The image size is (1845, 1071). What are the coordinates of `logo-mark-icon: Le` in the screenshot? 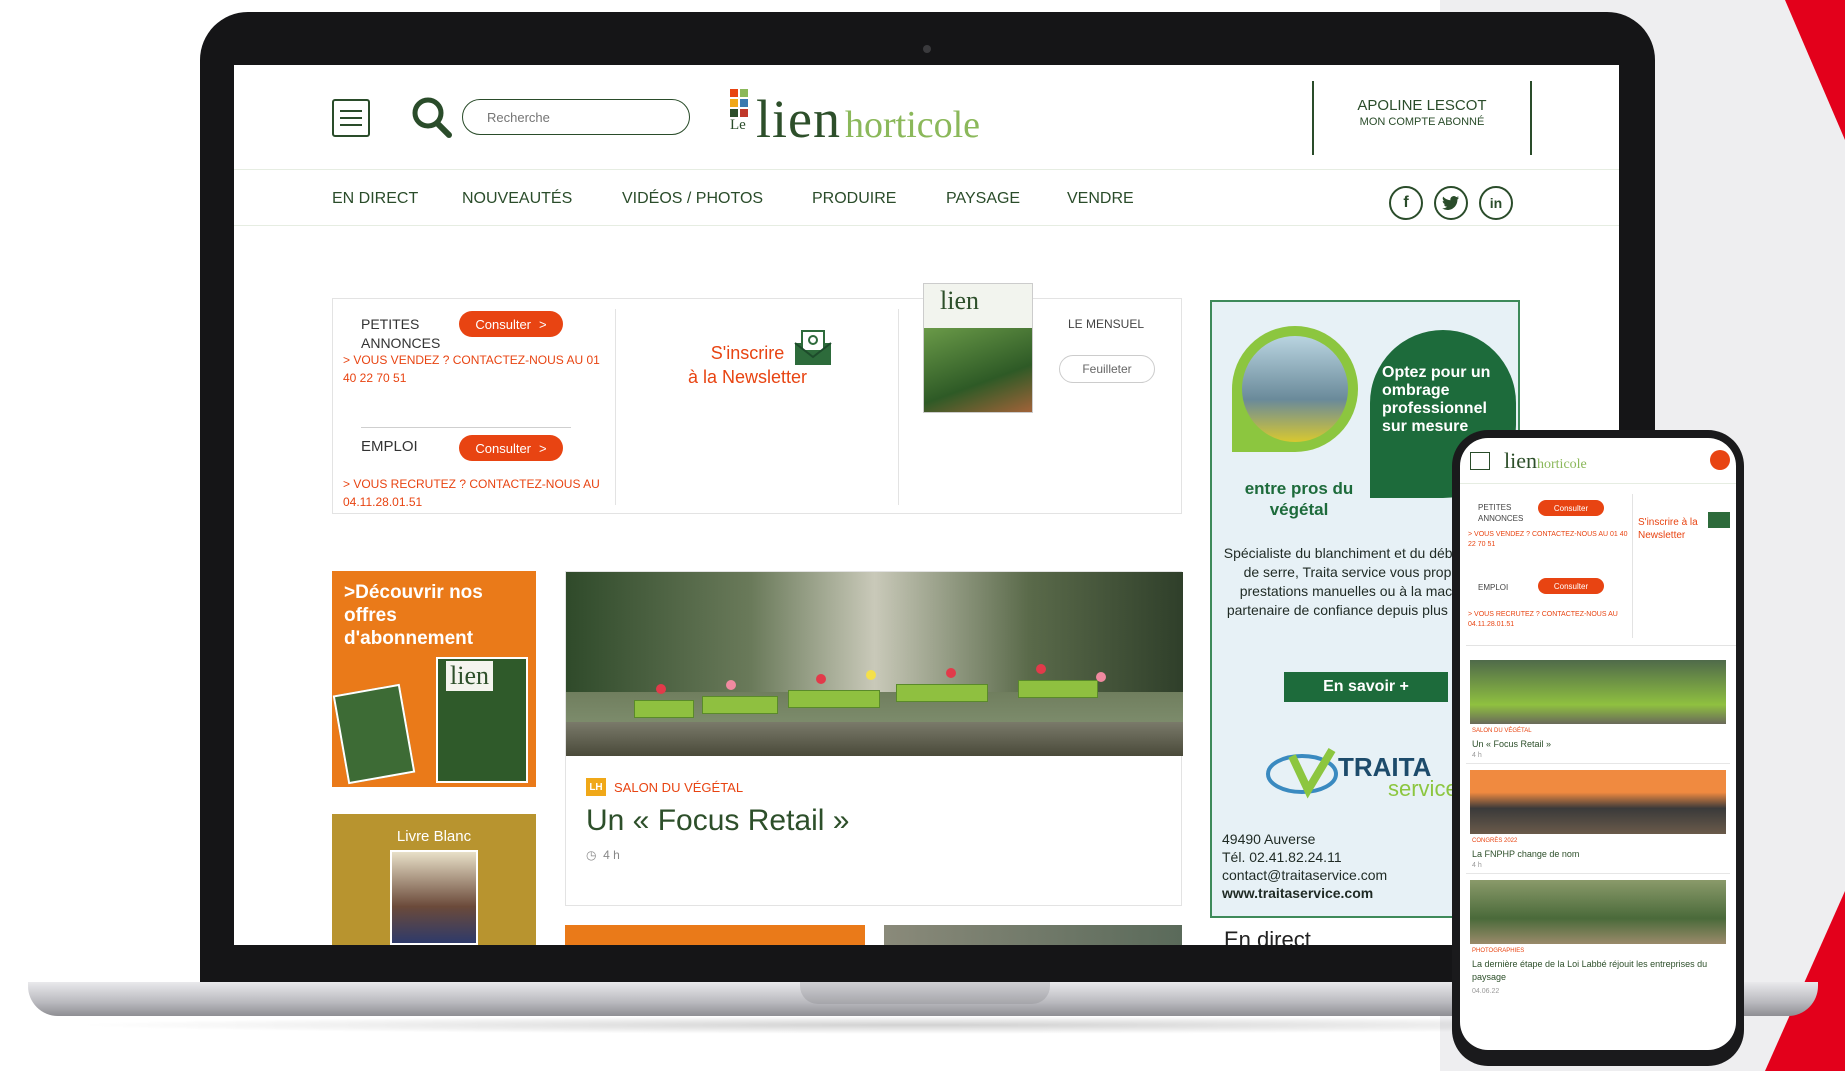 It's located at (741, 112).